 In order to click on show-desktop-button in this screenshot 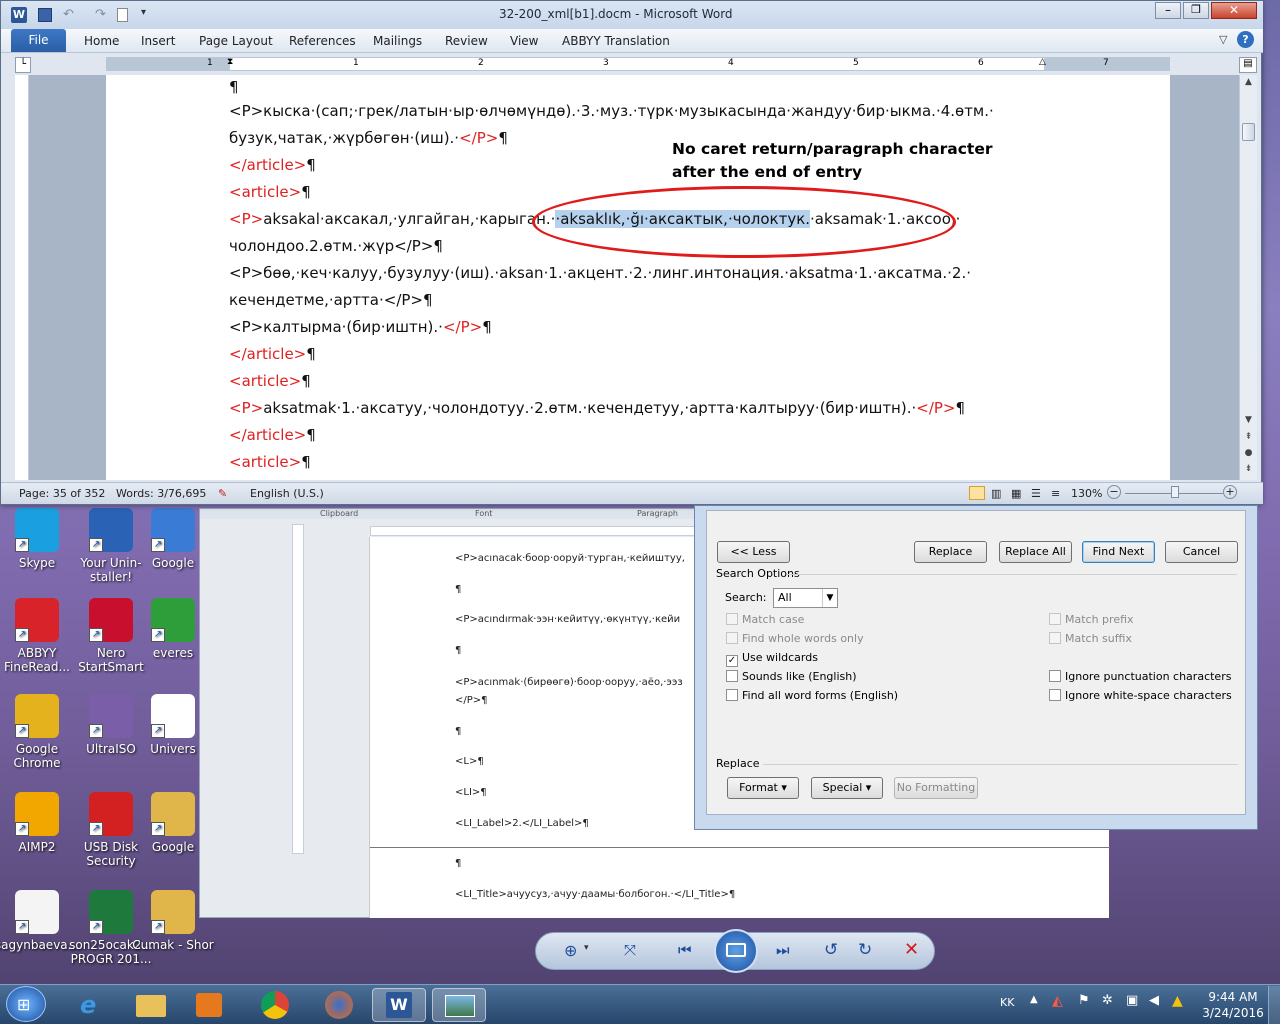, I will do `click(1274, 1005)`.